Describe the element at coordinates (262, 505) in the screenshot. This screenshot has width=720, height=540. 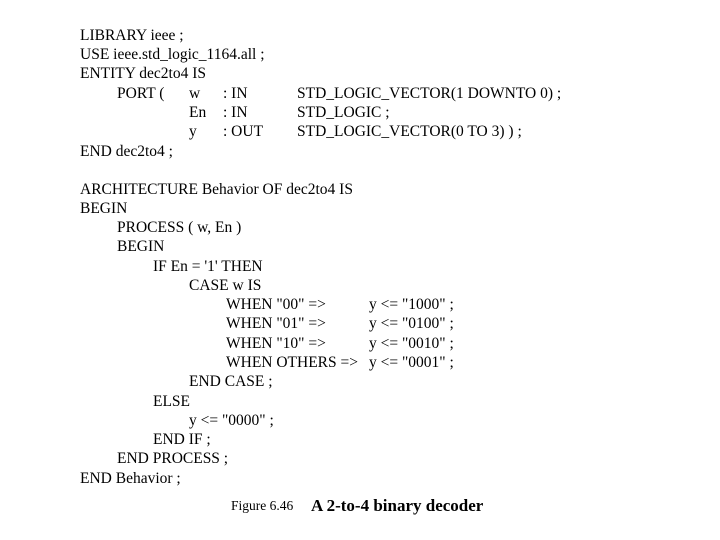
I see `figure-label: Figure 6.46` at that location.